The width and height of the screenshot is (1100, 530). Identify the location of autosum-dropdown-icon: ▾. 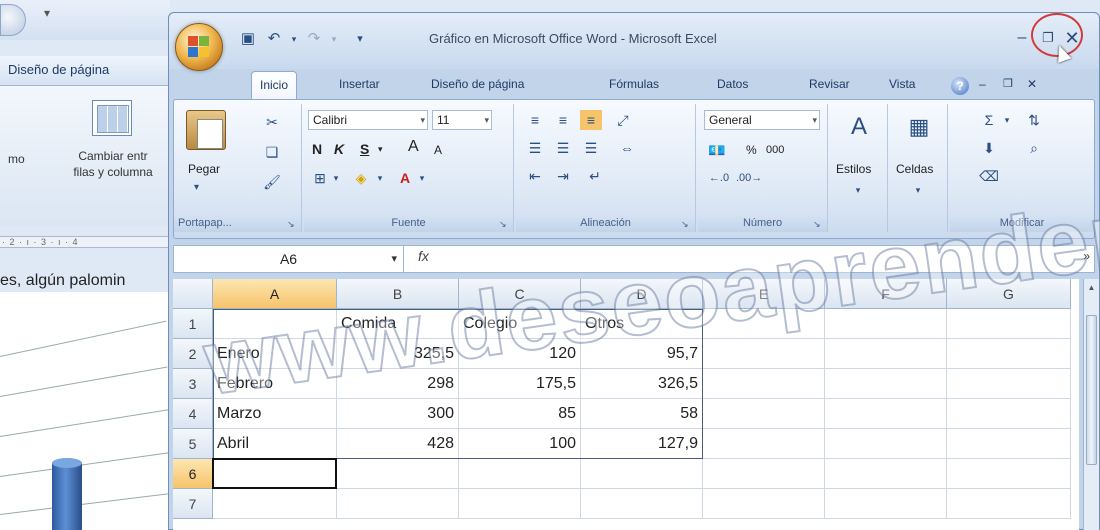
(1007, 120).